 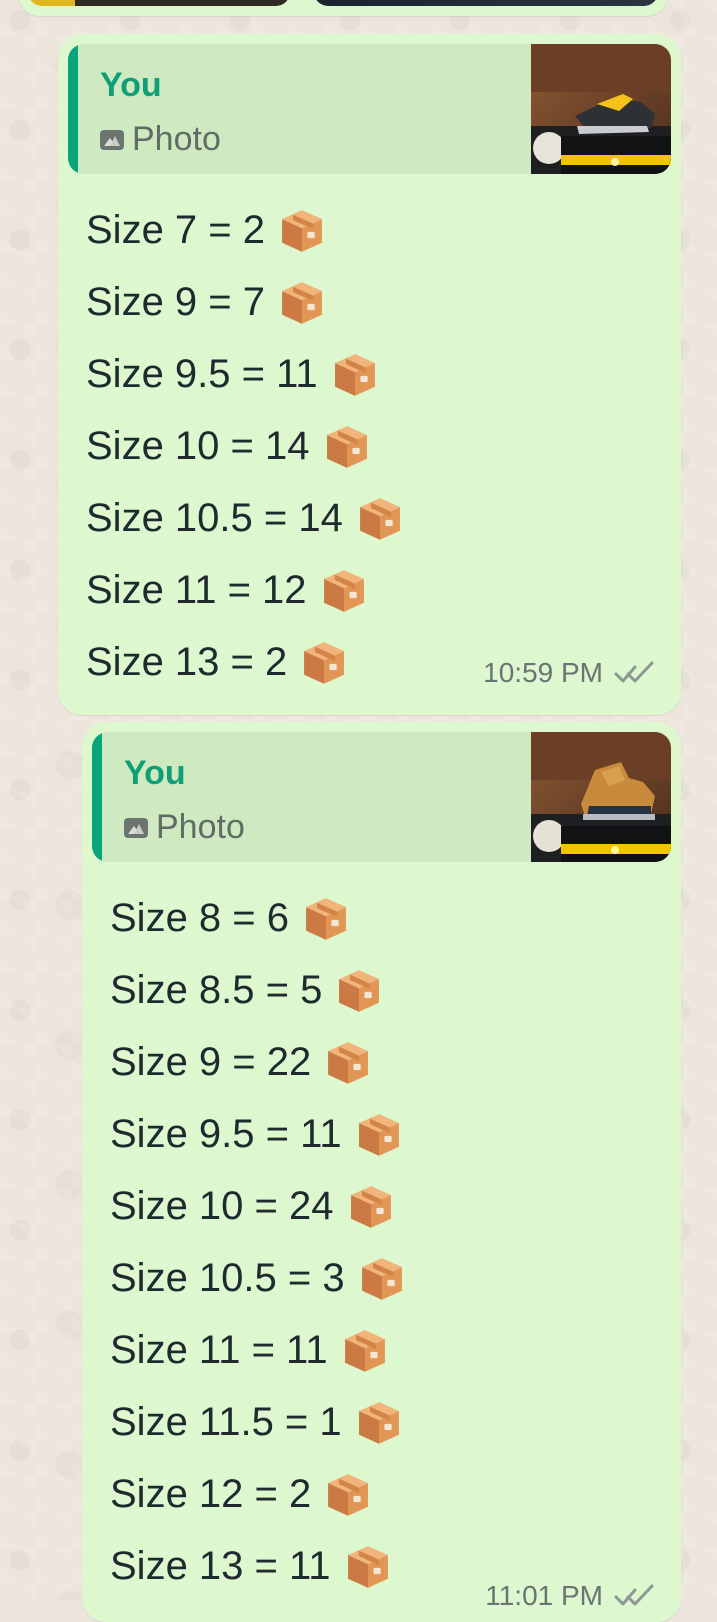 I want to click on list-item: Size 8.5 = 5, so click(x=260, y=990).